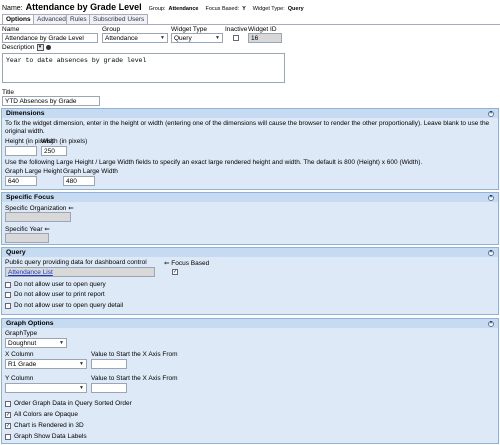  I want to click on opt-show-data-labels: Graph Show Data Labels, so click(46, 436).